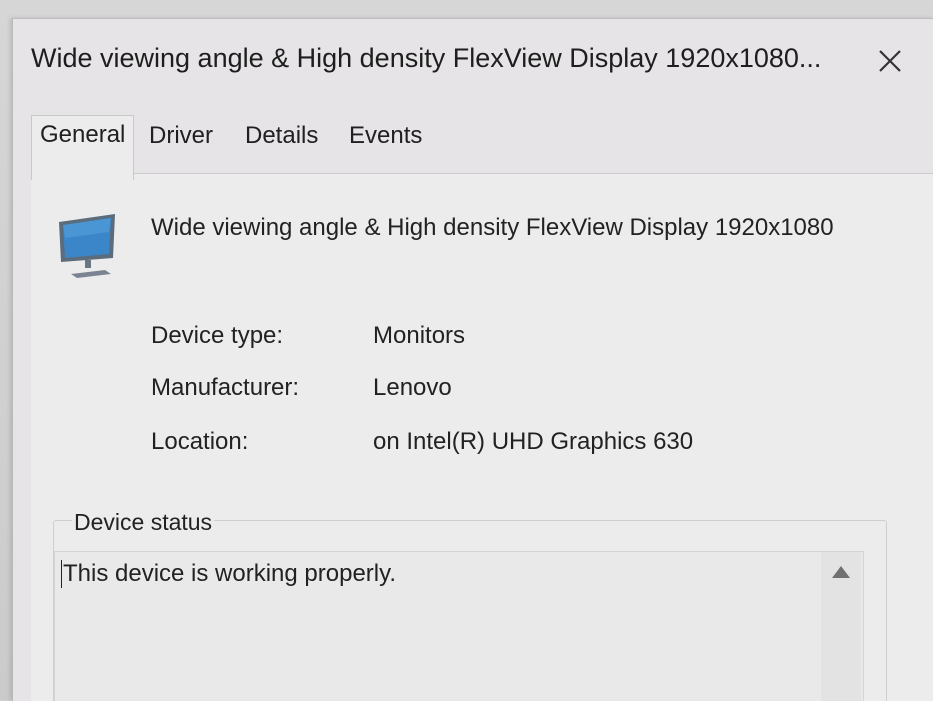 This screenshot has height=701, width=933. What do you see at coordinates (412, 387) in the screenshot?
I see `manufacturer-value: Lenovo` at bounding box center [412, 387].